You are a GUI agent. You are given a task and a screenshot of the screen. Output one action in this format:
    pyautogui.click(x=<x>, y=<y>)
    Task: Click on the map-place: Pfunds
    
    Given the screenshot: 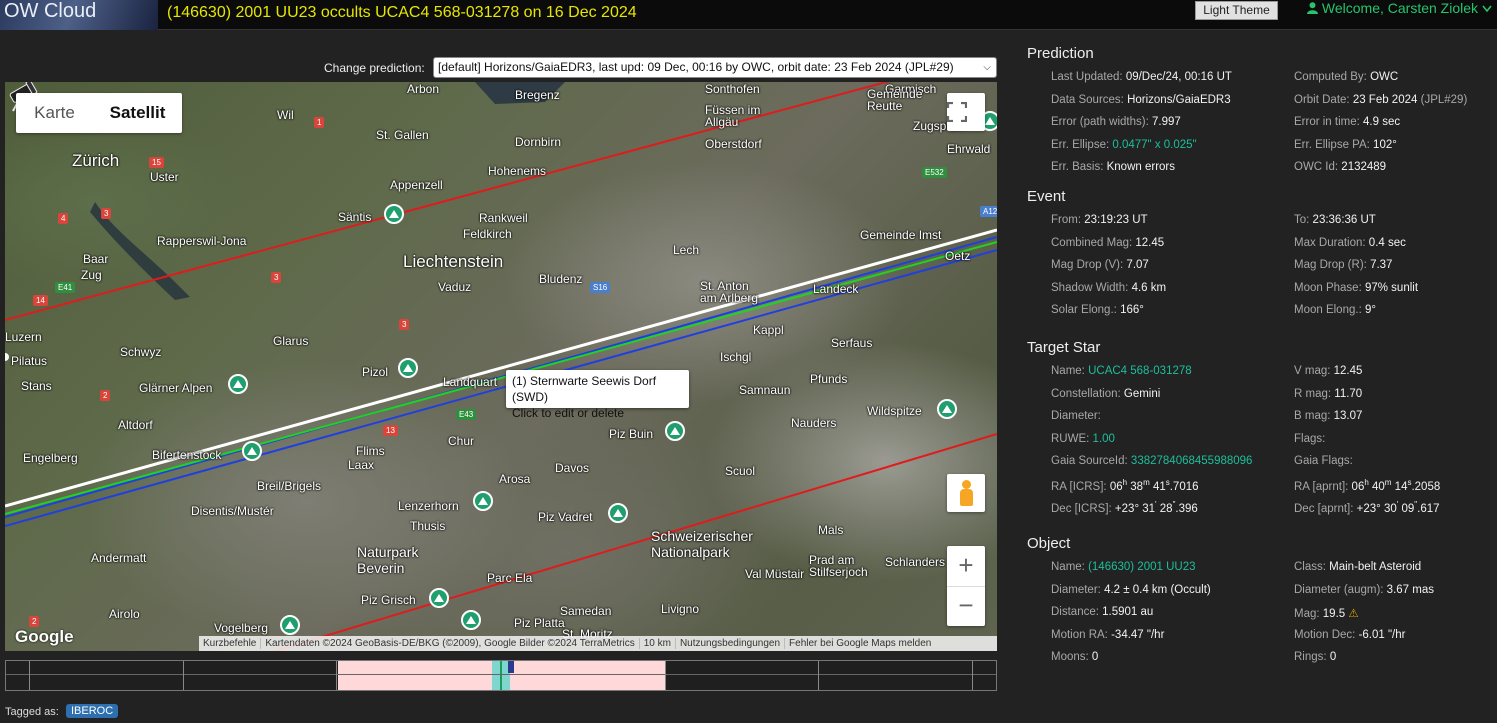 What is the action you would take?
    pyautogui.click(x=829, y=379)
    